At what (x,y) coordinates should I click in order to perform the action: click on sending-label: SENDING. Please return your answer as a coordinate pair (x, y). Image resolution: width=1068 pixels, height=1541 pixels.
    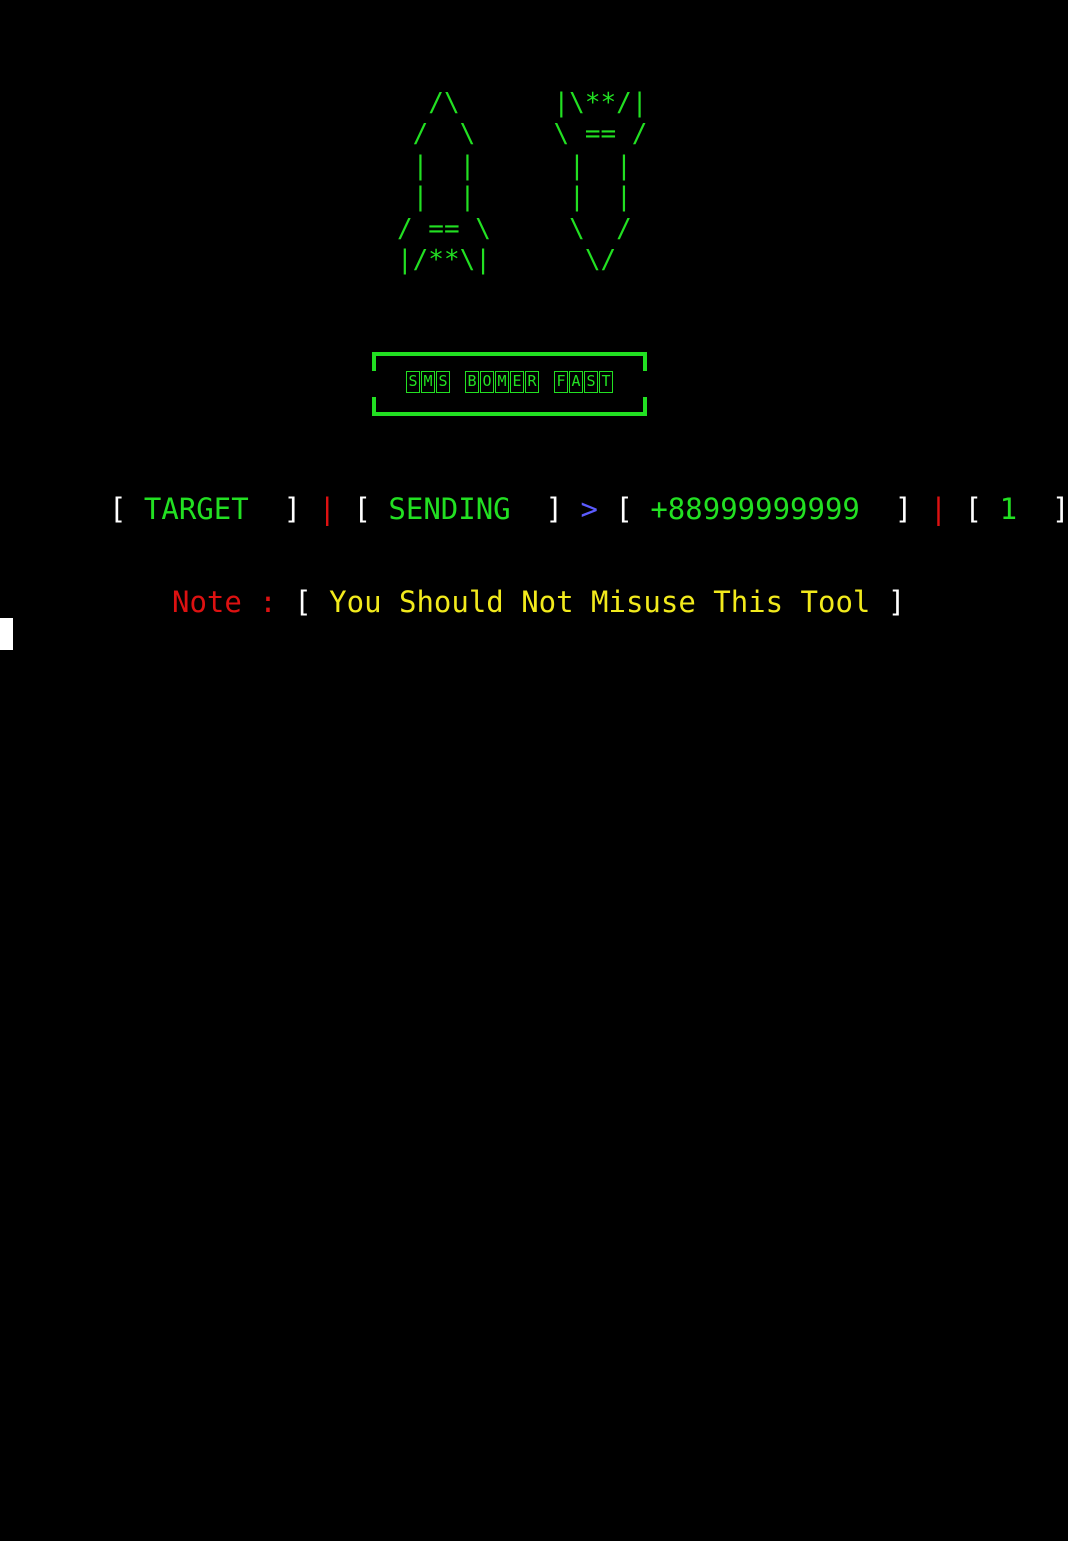
    Looking at the image, I should click on (449, 509).